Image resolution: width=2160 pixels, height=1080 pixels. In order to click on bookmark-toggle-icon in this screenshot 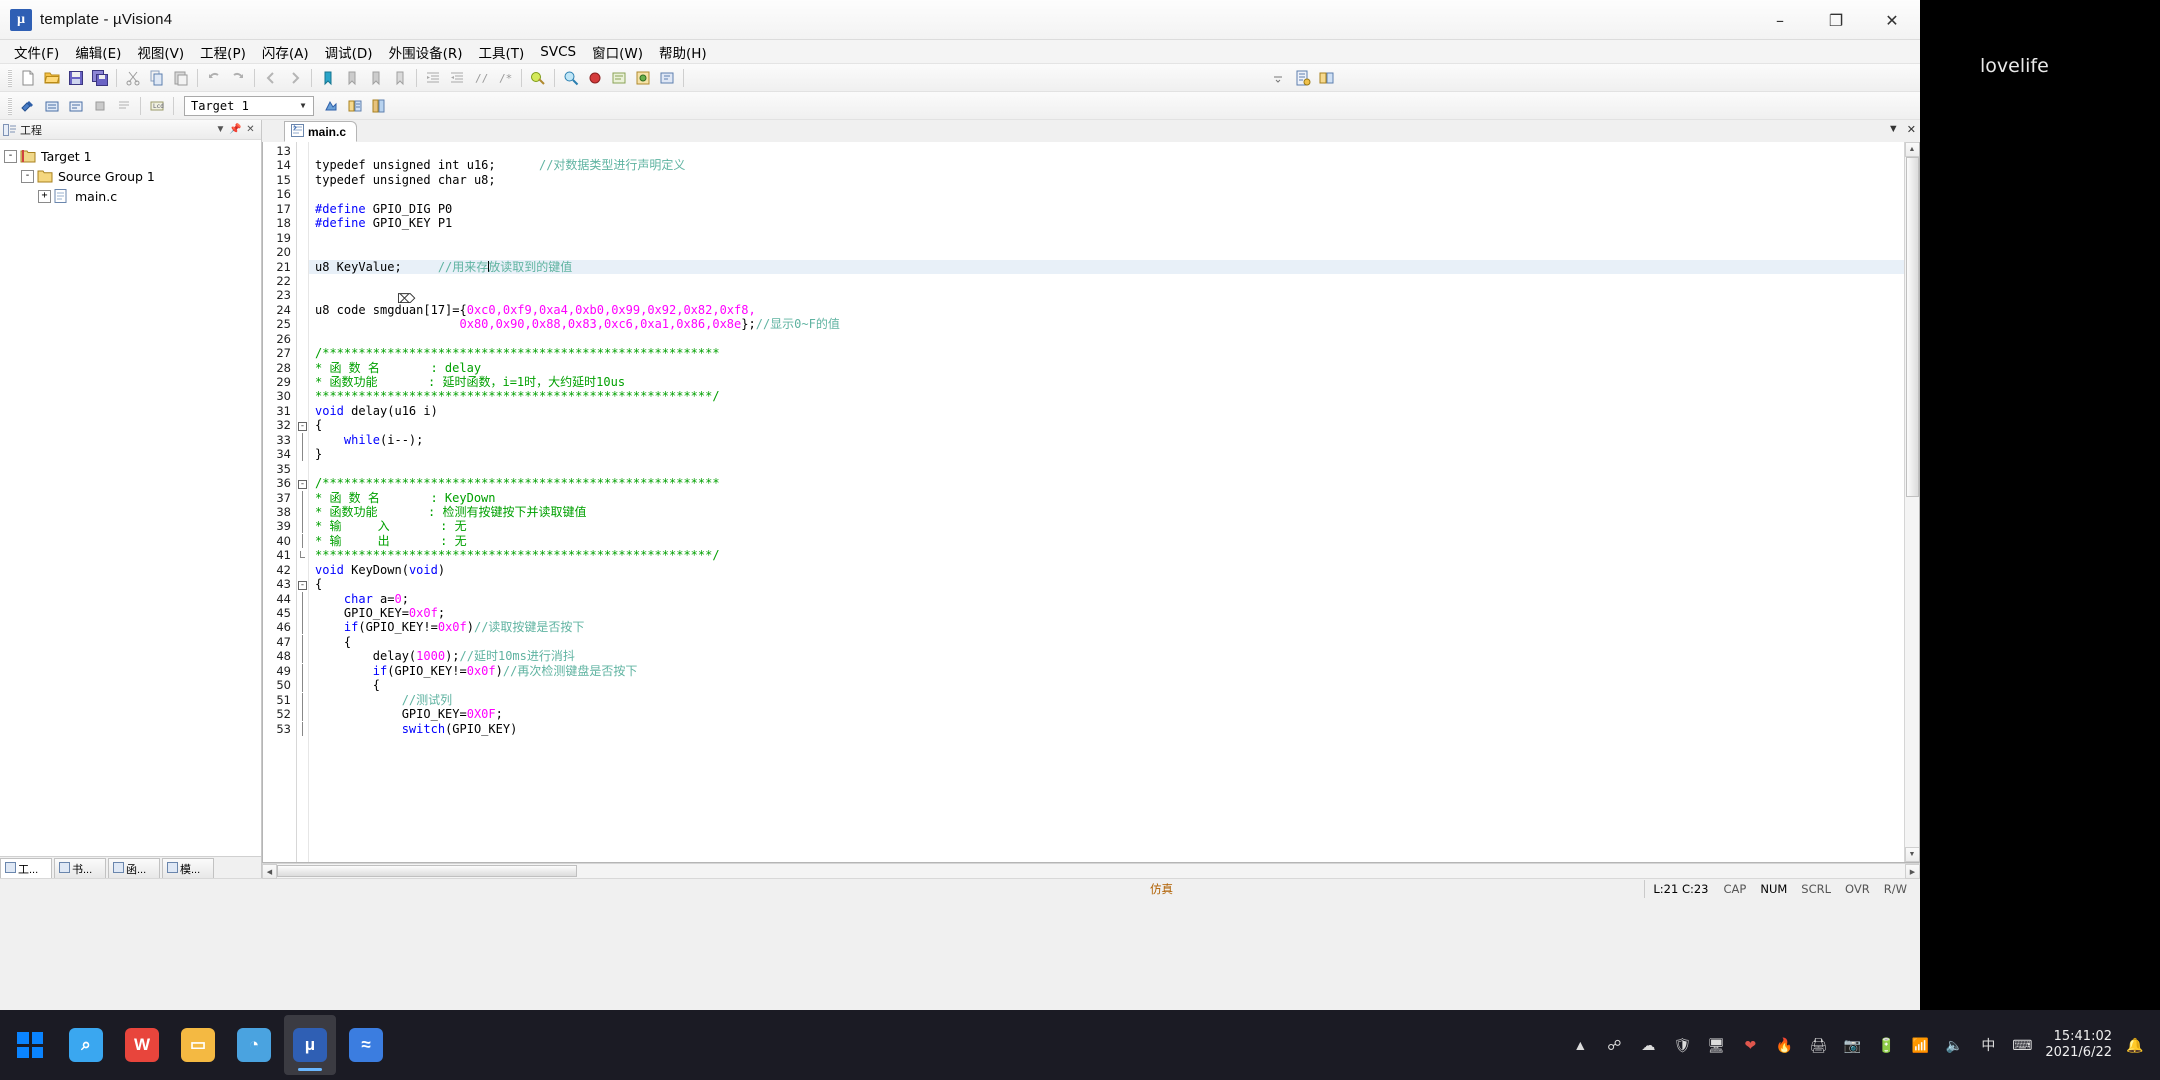, I will do `click(328, 78)`.